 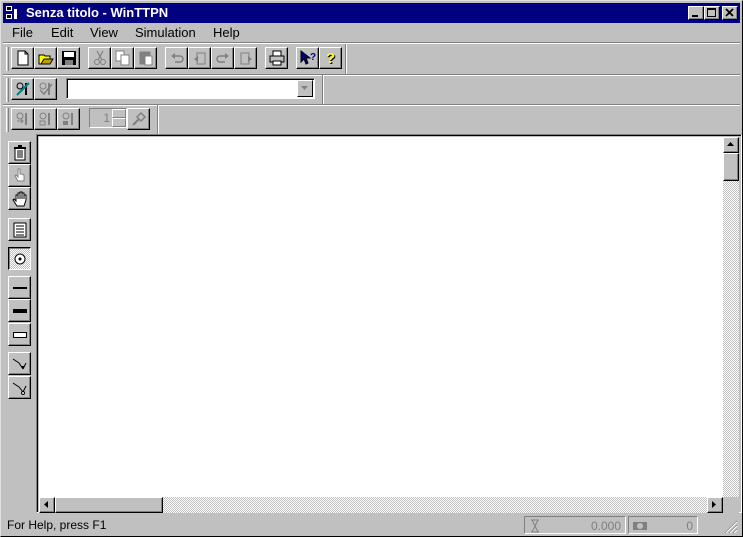 I want to click on sim-stop-button, so click(x=68, y=119).